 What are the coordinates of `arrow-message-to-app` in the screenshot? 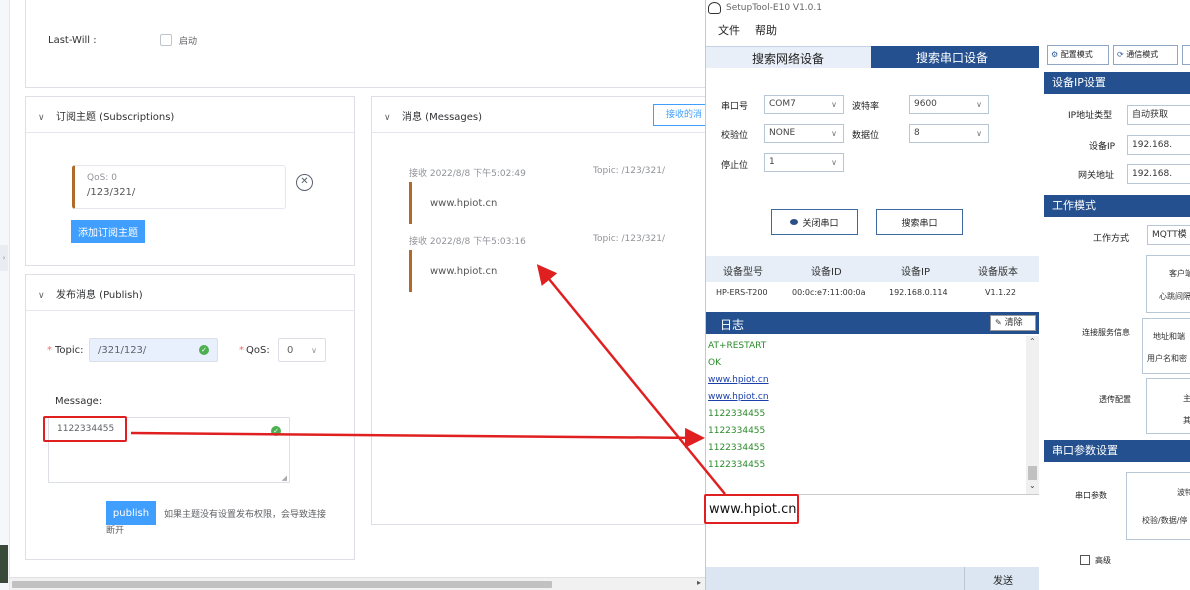 It's located at (417, 437).